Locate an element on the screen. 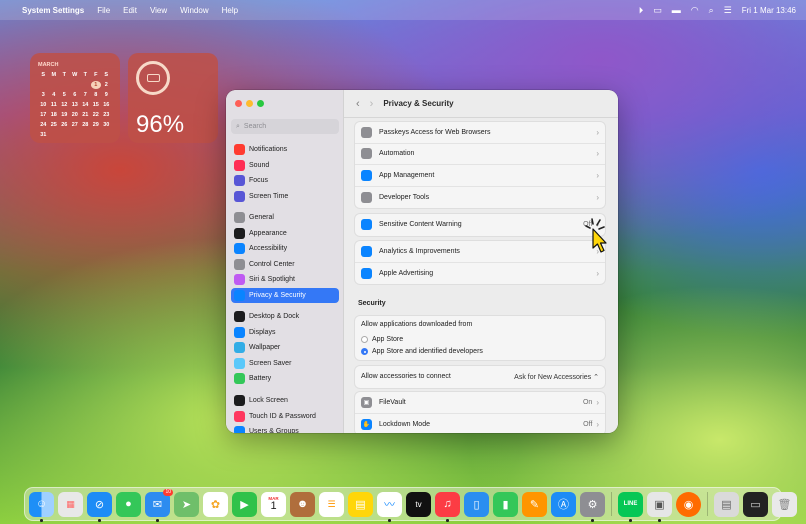  battery-icon: ▬ is located at coordinates (676, 10).